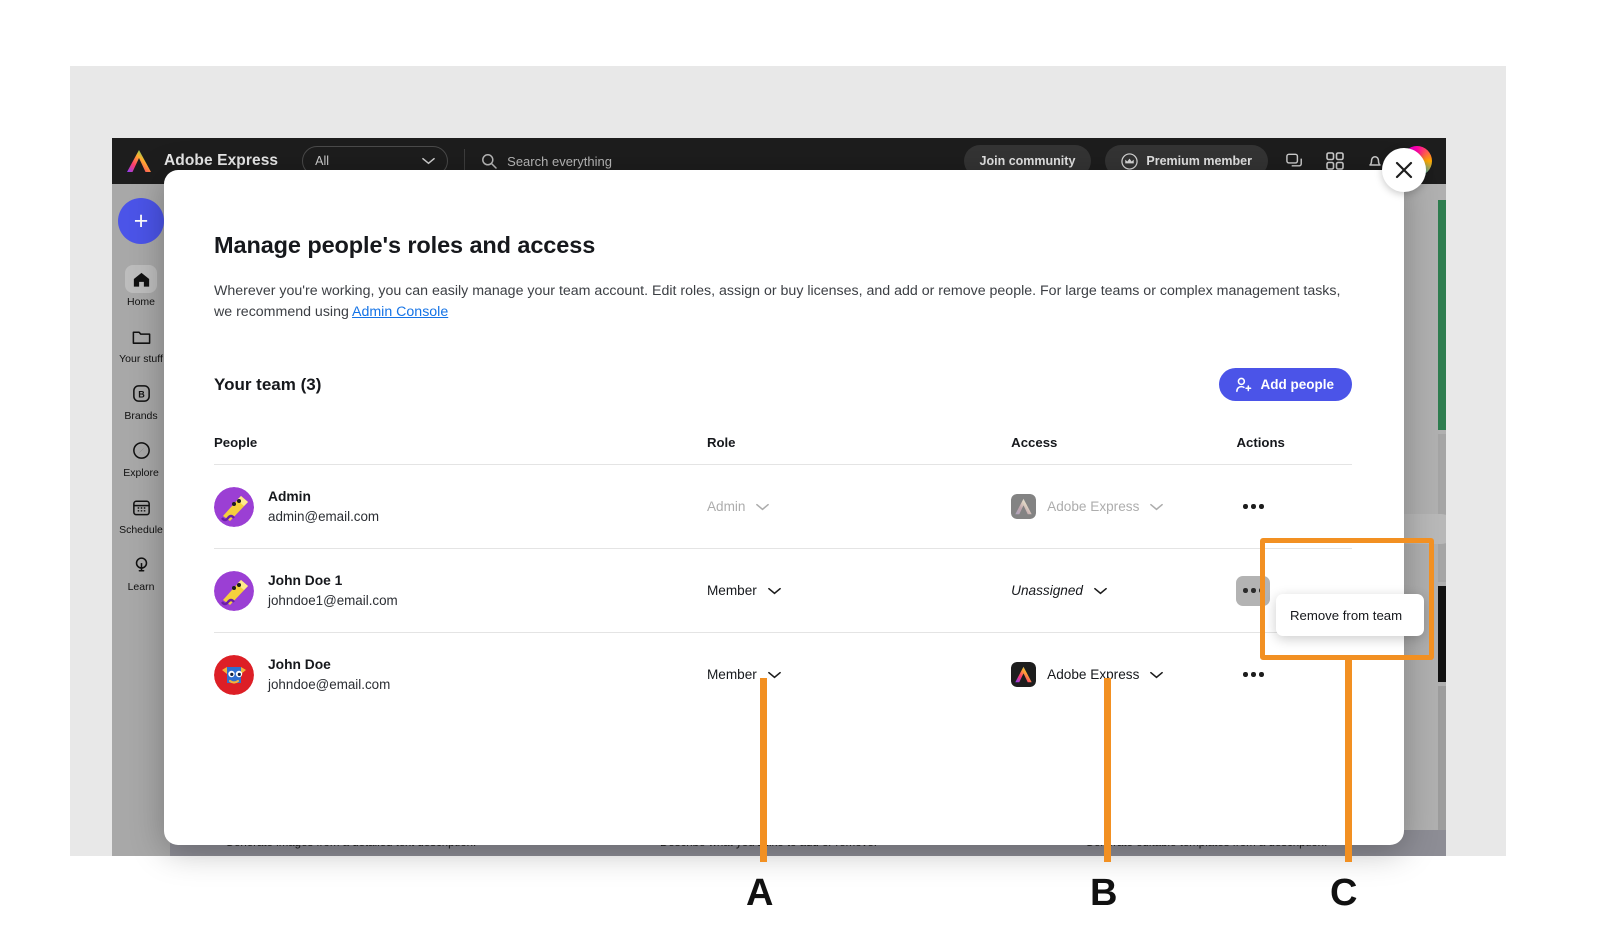  What do you see at coordinates (559, 161) in the screenshot?
I see `search-placeholder-text: Search everything` at bounding box center [559, 161].